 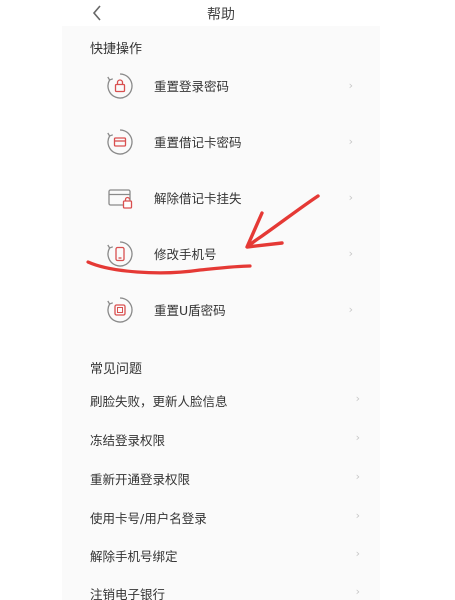 What do you see at coordinates (221, 254) in the screenshot?
I see `quick-item-change-phone-number: 修改手机号 ›` at bounding box center [221, 254].